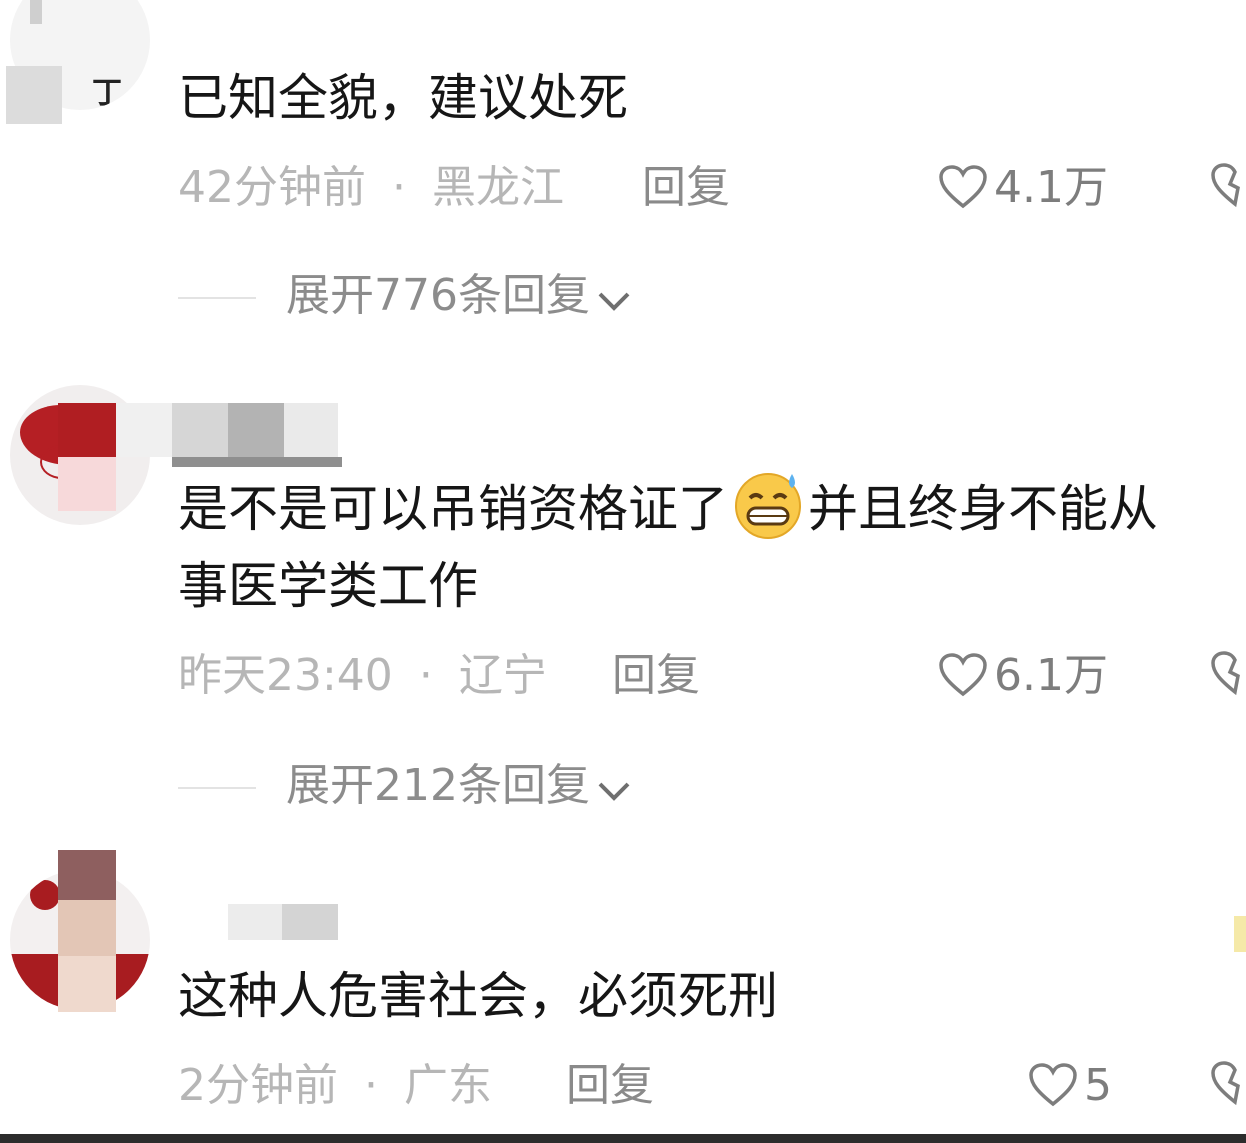 The width and height of the screenshot is (1246, 1143). Describe the element at coordinates (502, 675) in the screenshot. I see `comment-location: 辽宁` at that location.